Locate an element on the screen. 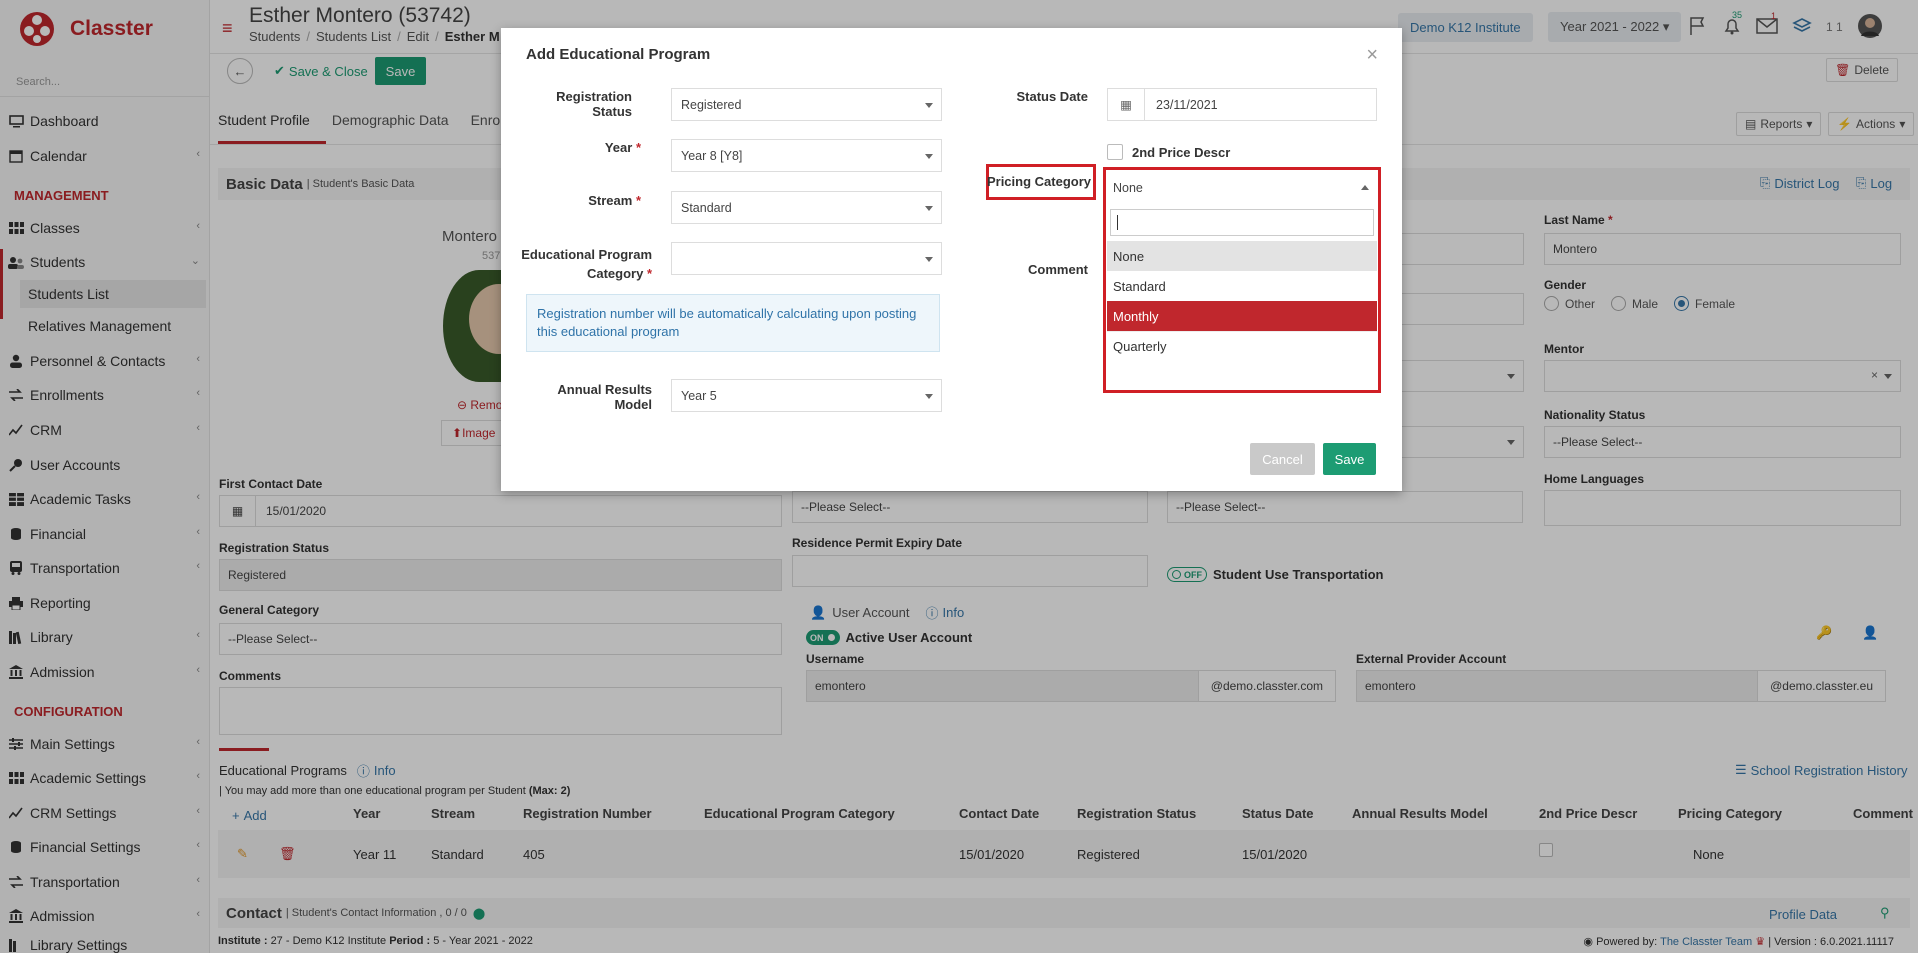 The width and height of the screenshot is (1918, 953). modal-status-date-input: ▦ 23/11/2021 is located at coordinates (1242, 104).